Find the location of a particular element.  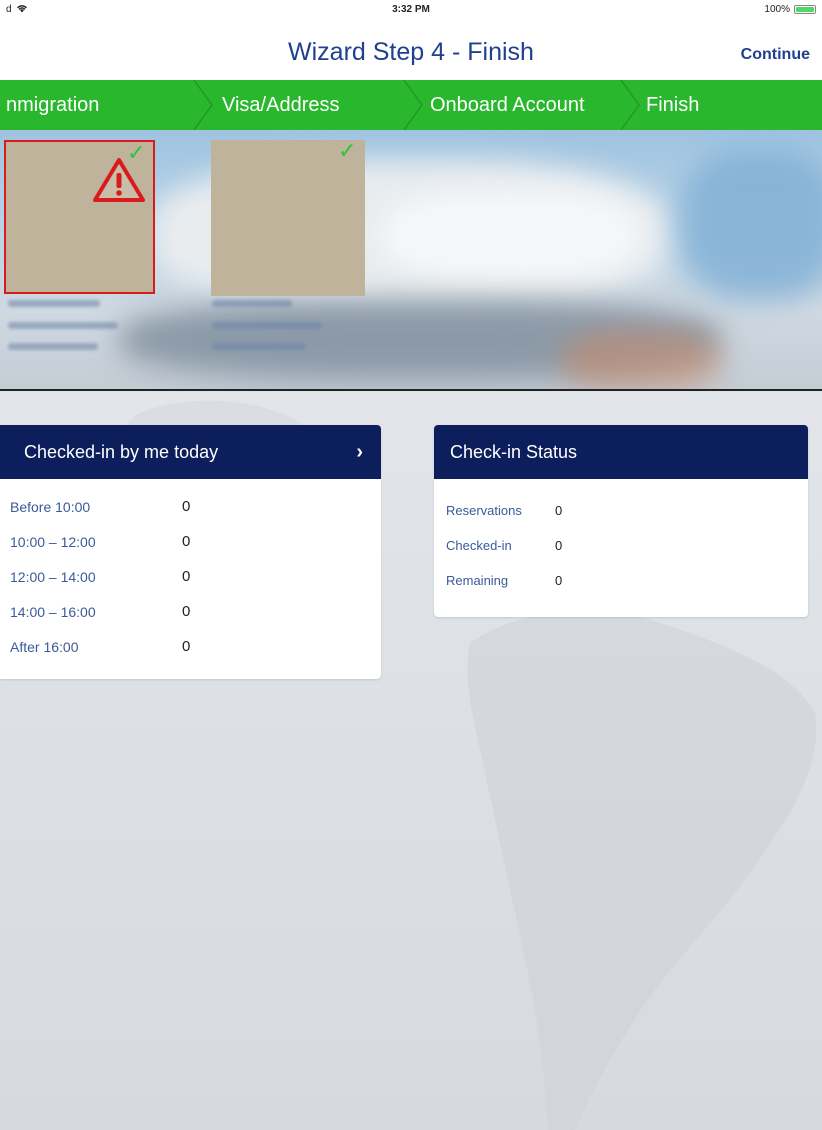

step-label: Finish is located at coordinates (673, 105).